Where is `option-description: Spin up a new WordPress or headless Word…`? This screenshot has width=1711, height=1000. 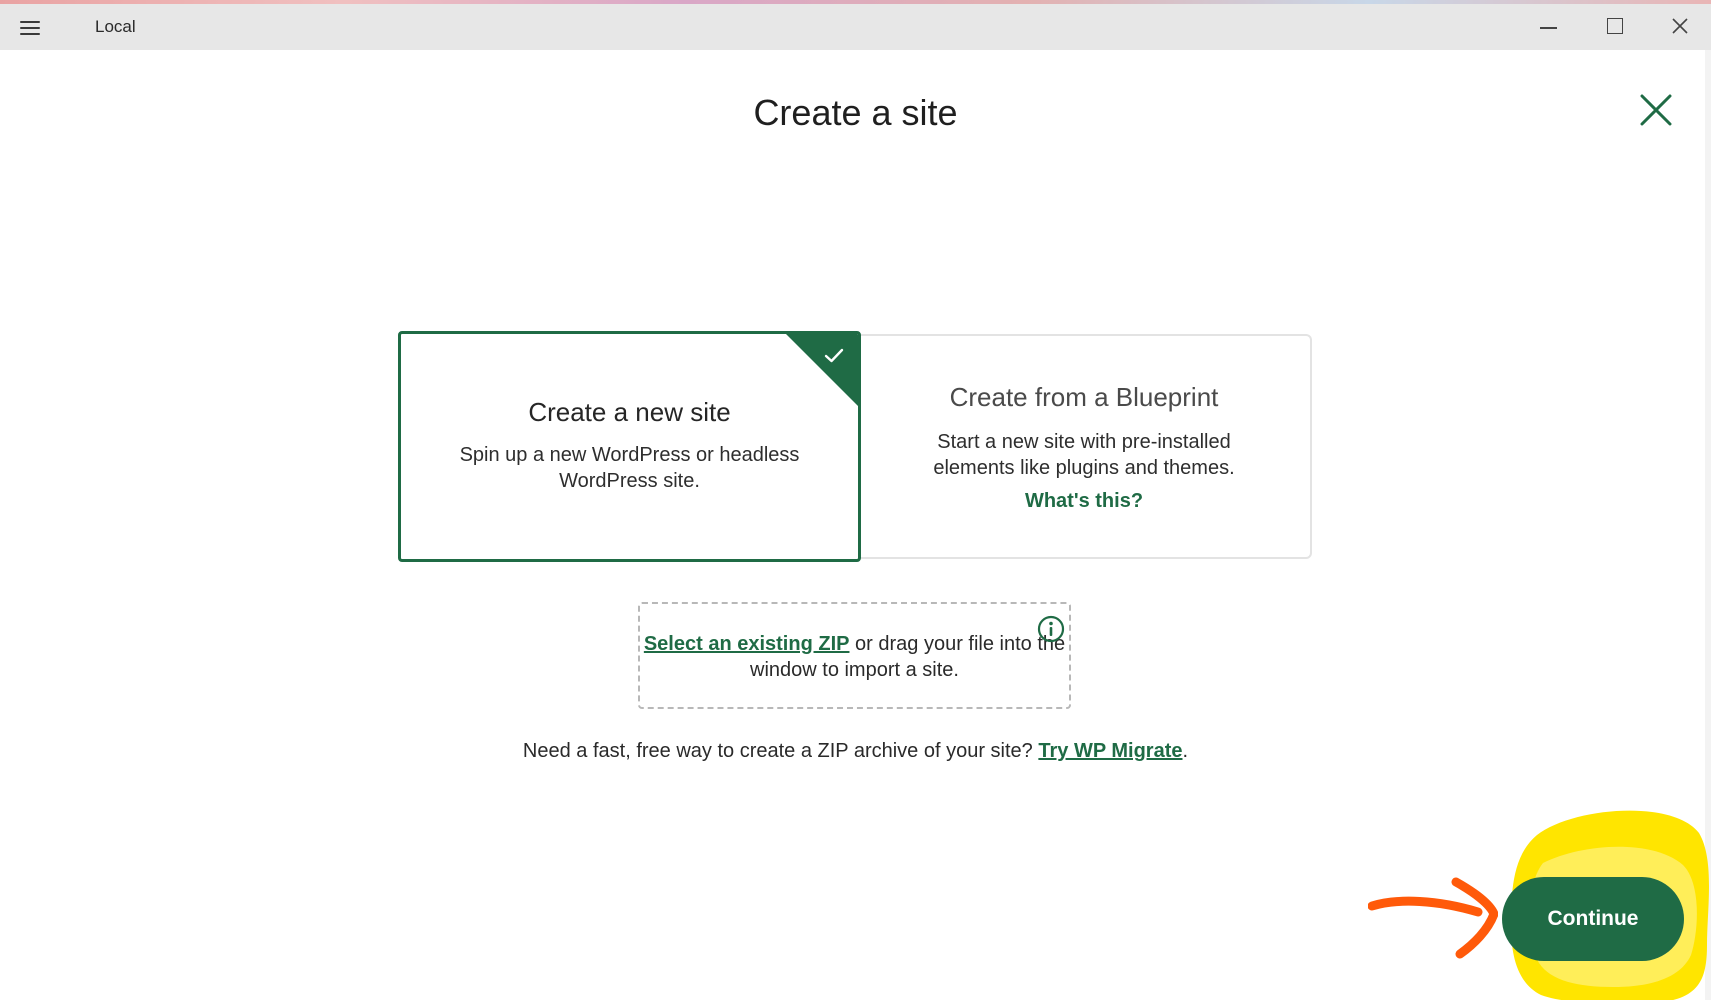
option-description: Spin up a new WordPress or headless Word… is located at coordinates (629, 468).